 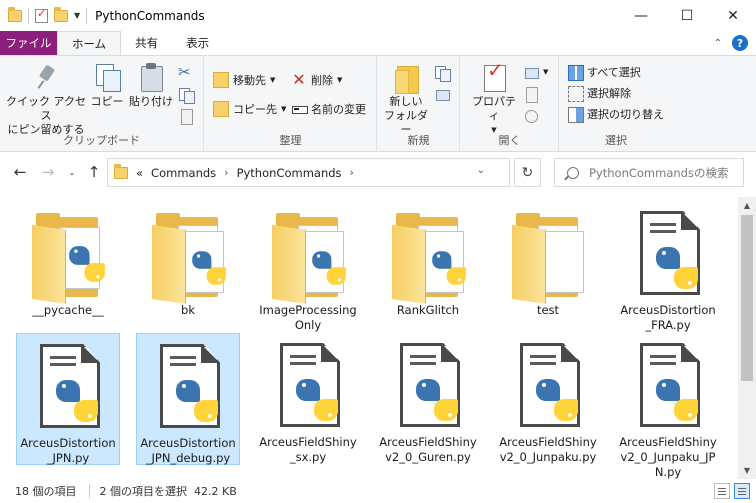 What do you see at coordinates (151, 101) in the screenshot?
I see `paste-label: 貼り付け` at bounding box center [151, 101].